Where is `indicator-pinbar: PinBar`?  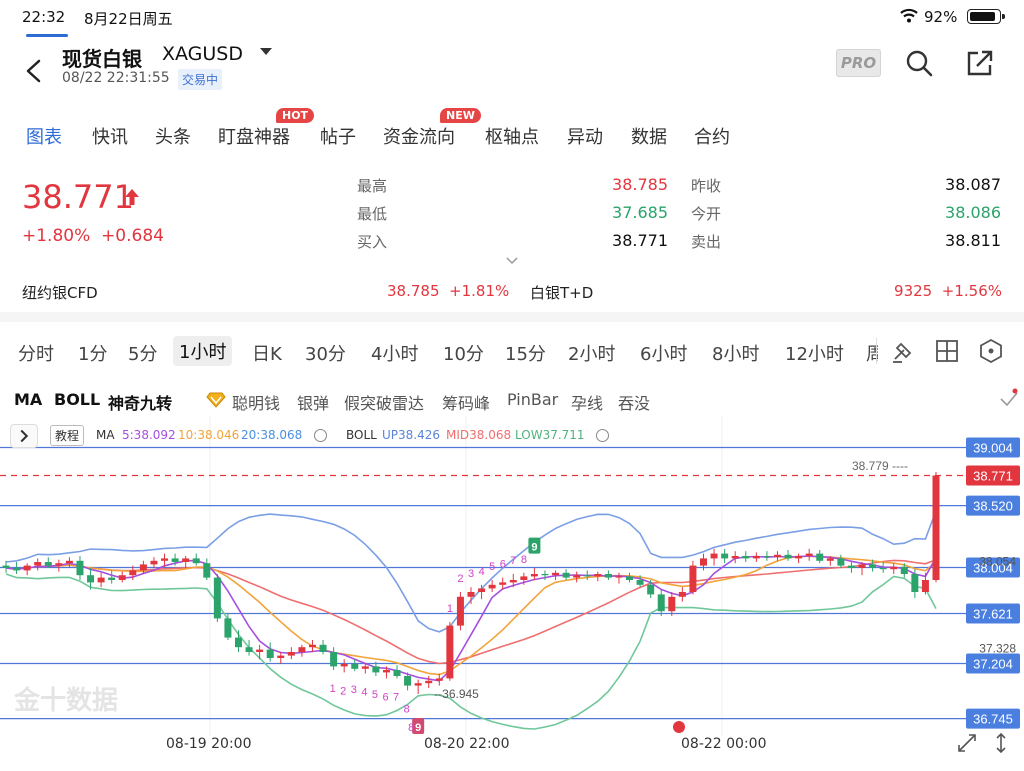 indicator-pinbar: PinBar is located at coordinates (532, 399).